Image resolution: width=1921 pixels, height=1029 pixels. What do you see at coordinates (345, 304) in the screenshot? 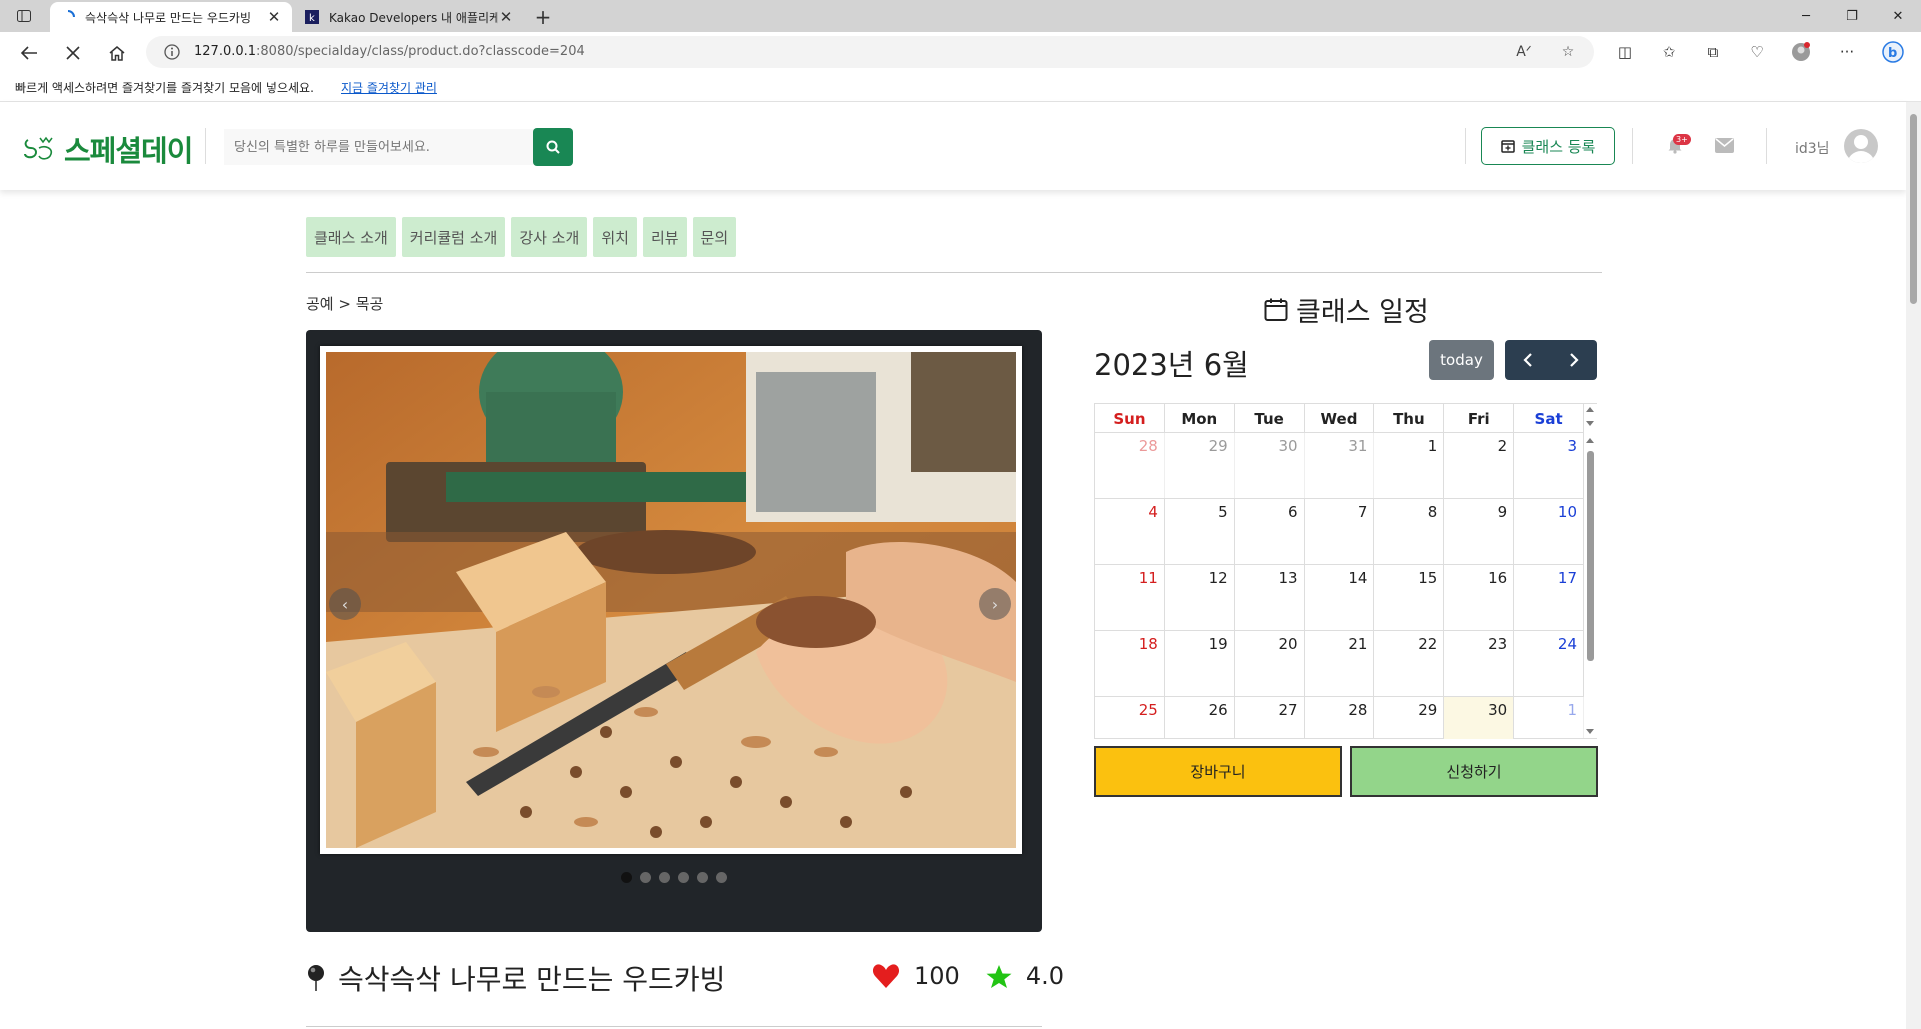
I see `breadcrumb: 공예 > 목공` at bounding box center [345, 304].